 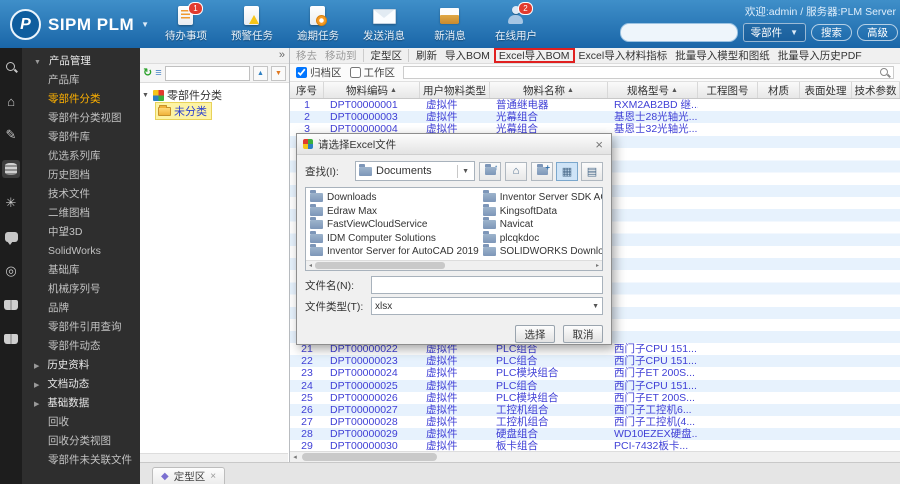 What do you see at coordinates (653, 90) in the screenshot?
I see `column-header: 规格型号` at bounding box center [653, 90].